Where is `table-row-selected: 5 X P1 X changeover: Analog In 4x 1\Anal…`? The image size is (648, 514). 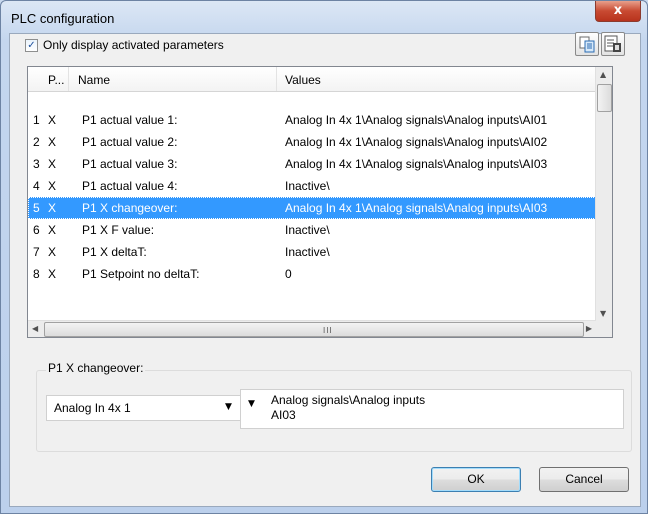
table-row-selected: 5 X P1 X changeover: Analog In 4x 1\Anal… is located at coordinates (313, 208).